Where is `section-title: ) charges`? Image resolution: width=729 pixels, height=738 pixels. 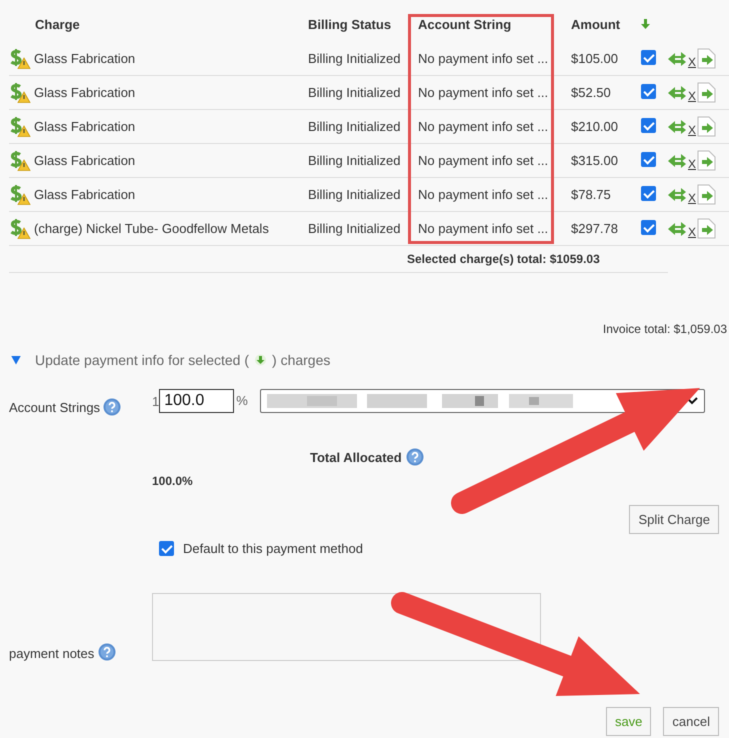 section-title: ) charges is located at coordinates (301, 360).